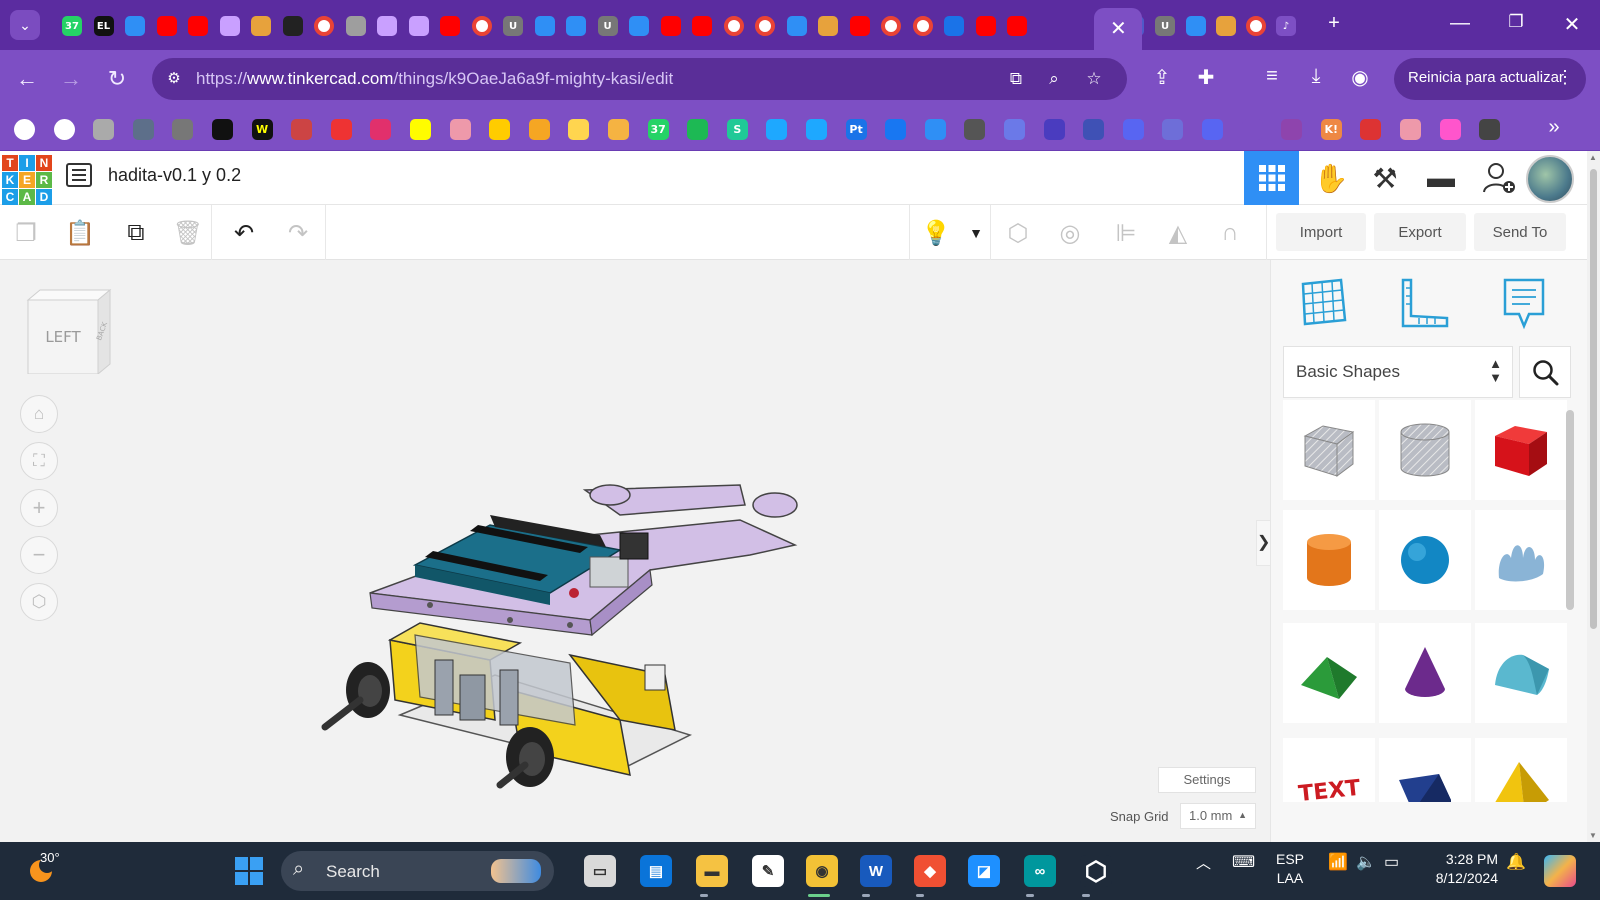 The height and width of the screenshot is (900, 1600). Describe the element at coordinates (1070, 233) in the screenshot. I see `ungroup-icon: ◎` at that location.